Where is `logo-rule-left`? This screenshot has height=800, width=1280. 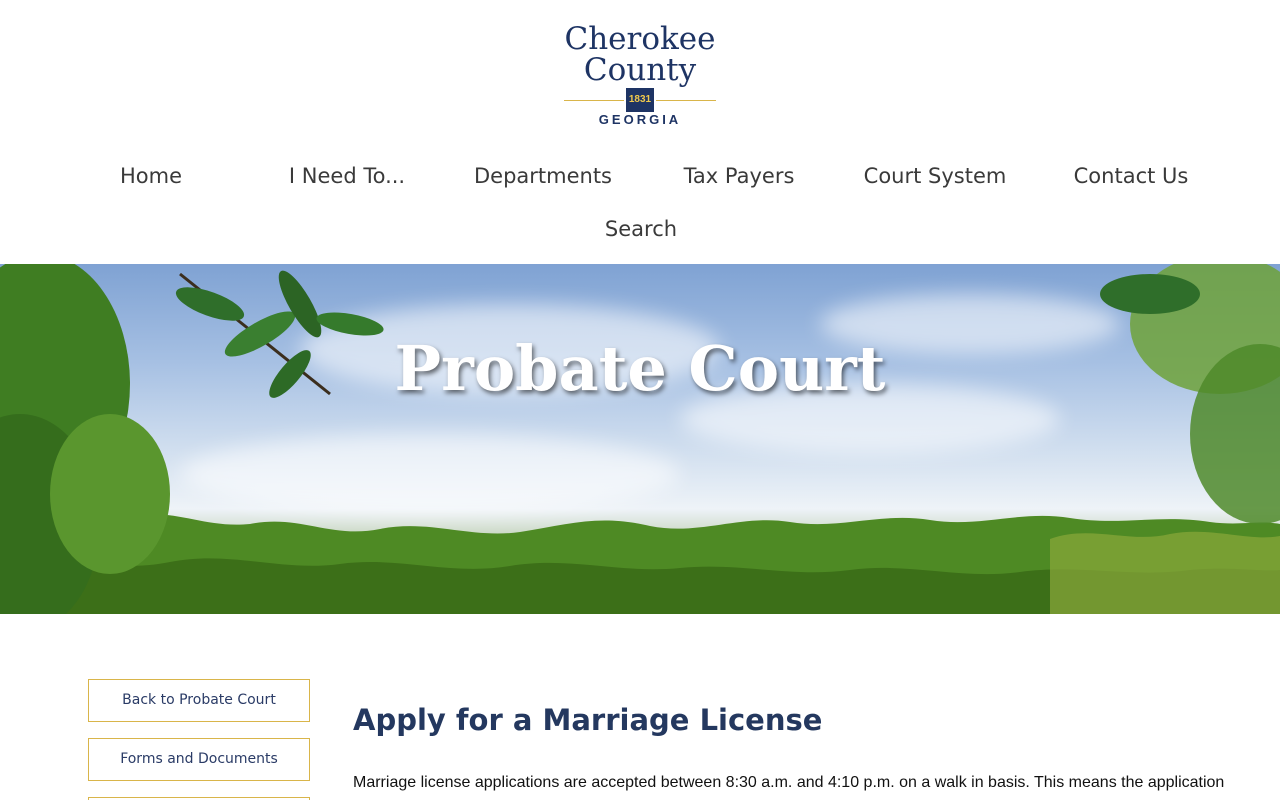
logo-rule-left is located at coordinates (594, 100).